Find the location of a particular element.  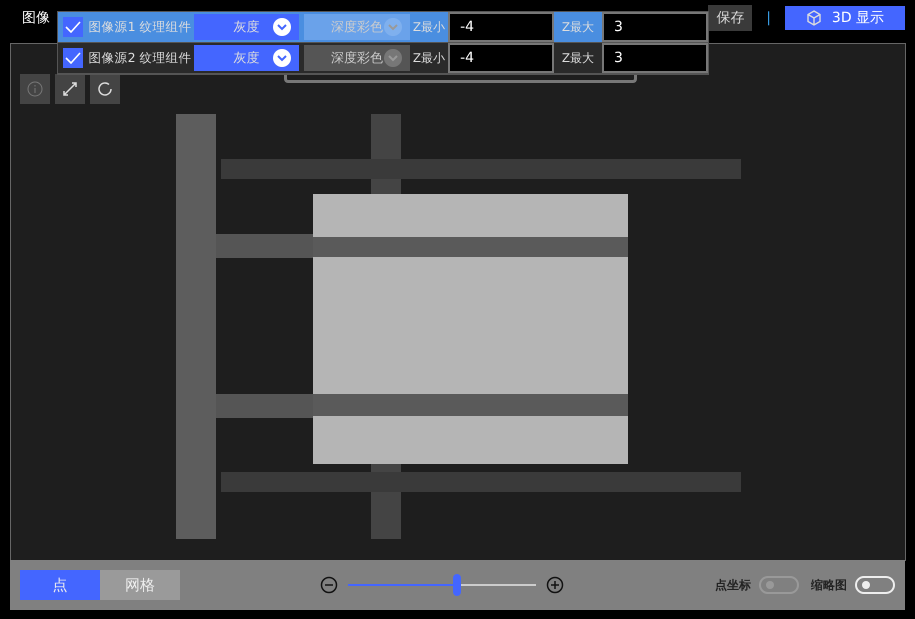

source-name: 图像源1 纹理组件 is located at coordinates (140, 27).